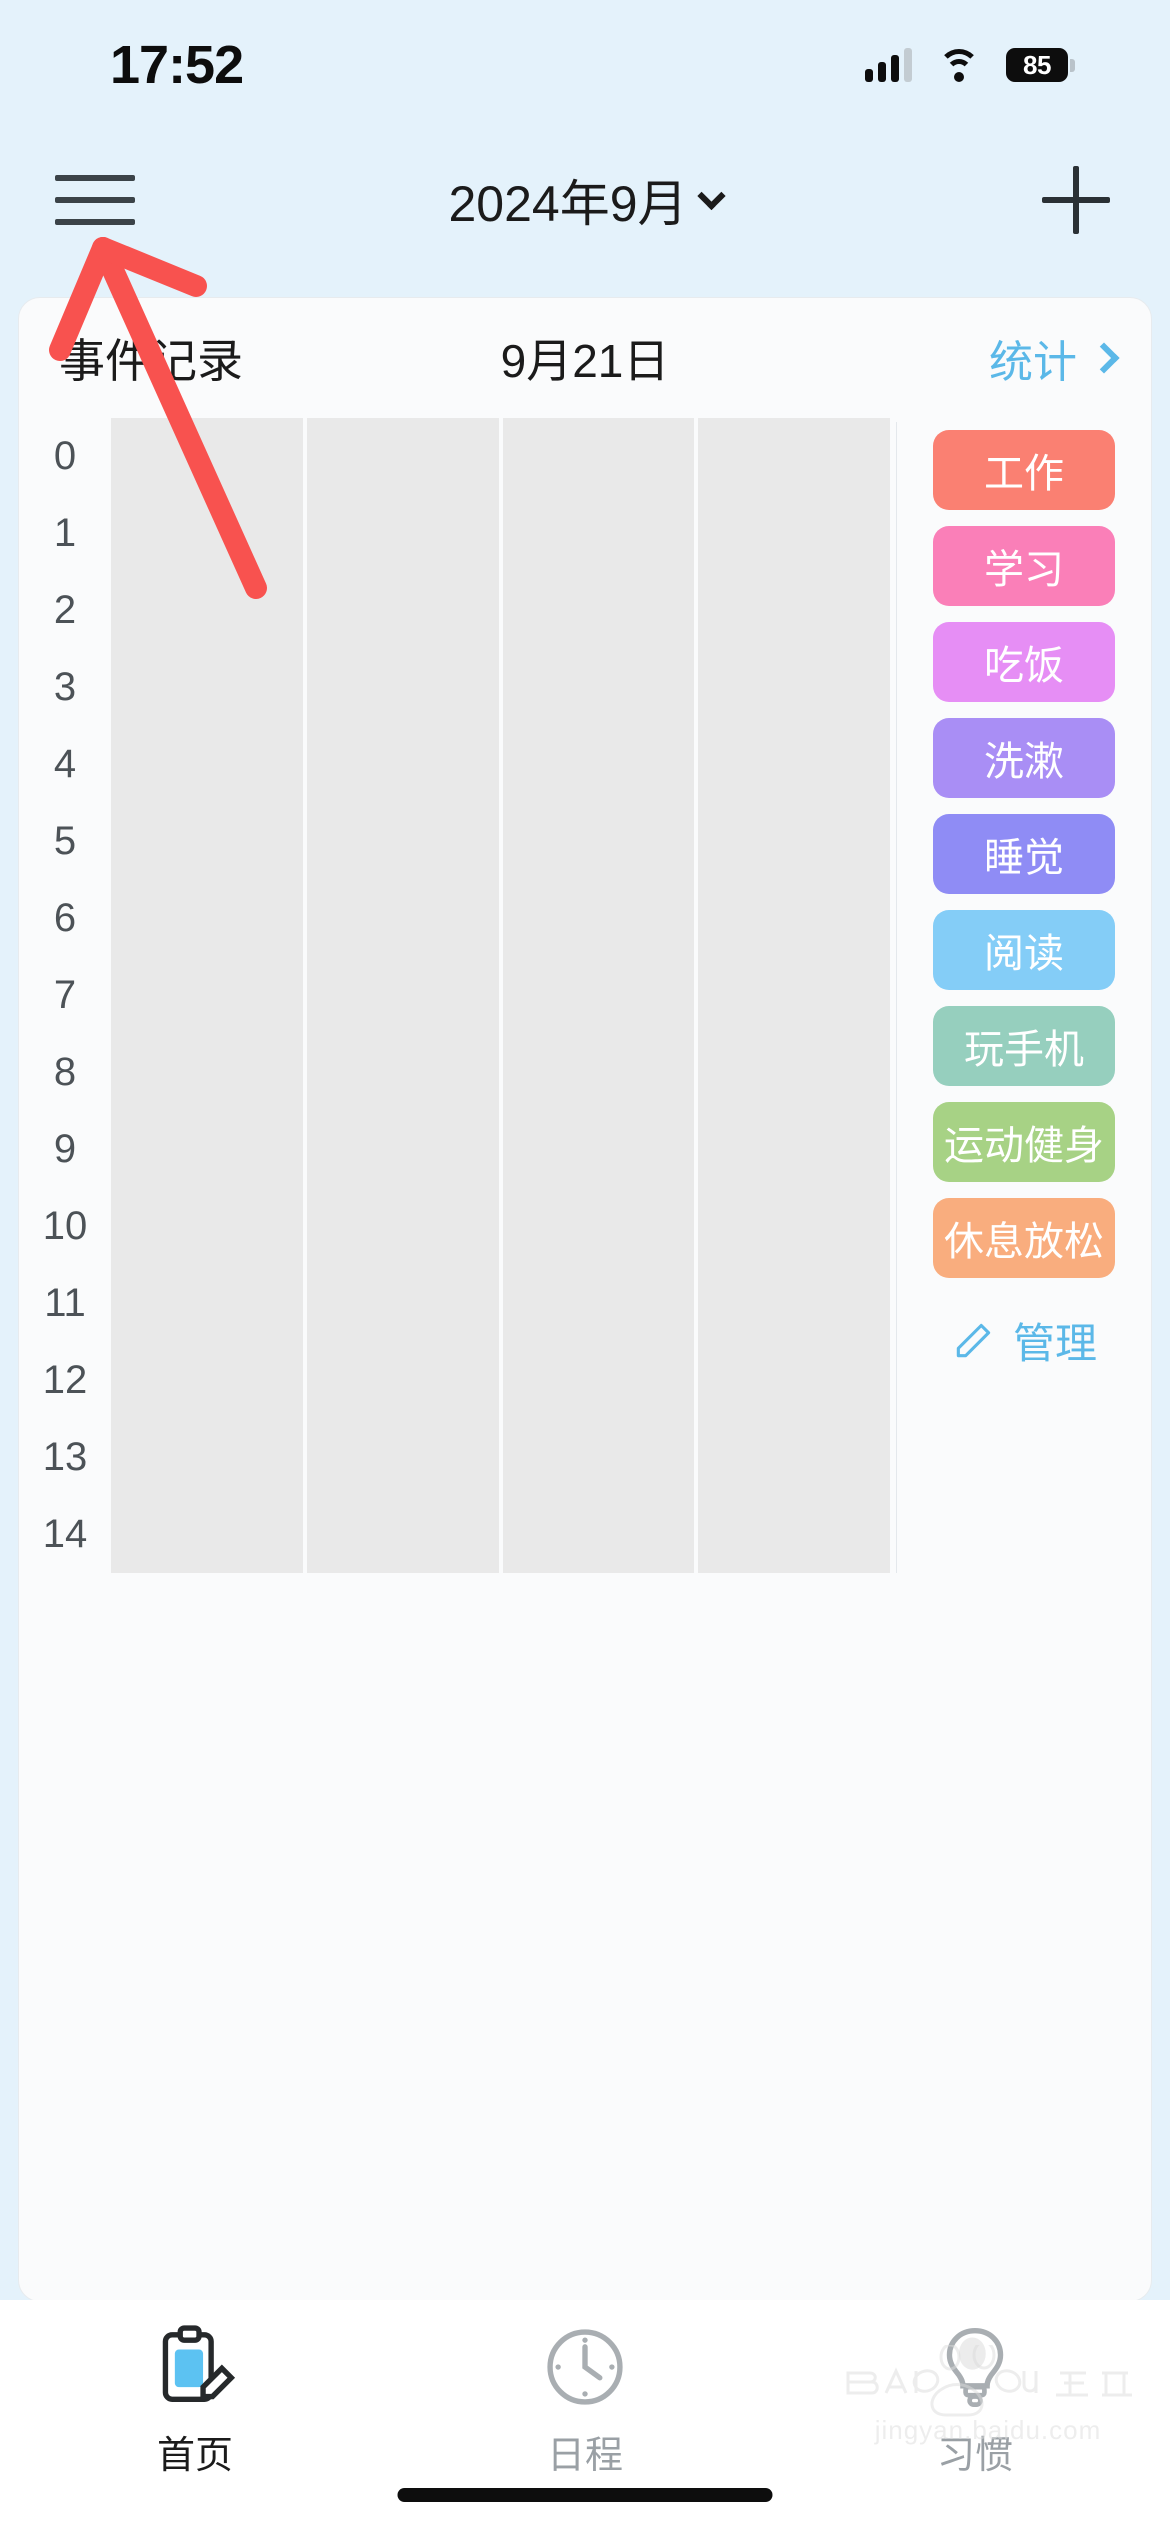 This screenshot has width=1170, height=2532. I want to click on tab-home: 首页, so click(195, 2401).